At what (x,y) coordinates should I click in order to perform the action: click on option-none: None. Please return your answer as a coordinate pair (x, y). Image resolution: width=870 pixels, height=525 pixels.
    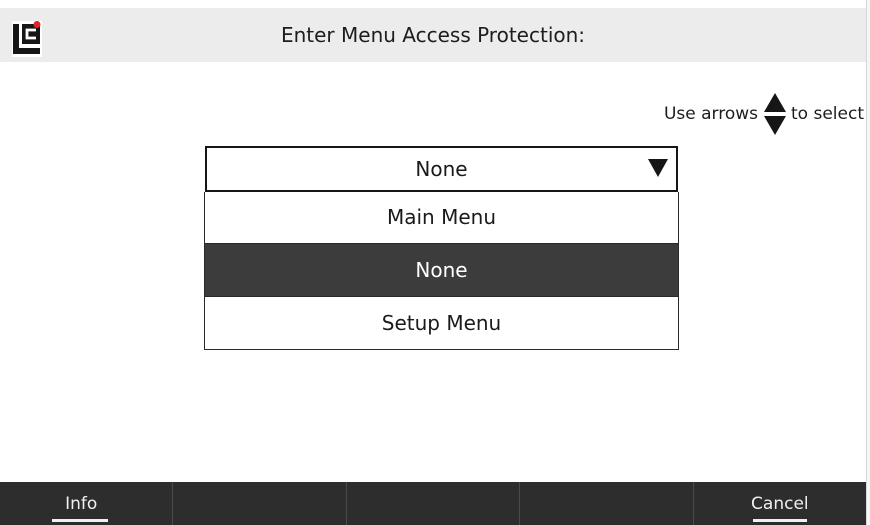
    Looking at the image, I should click on (441, 269).